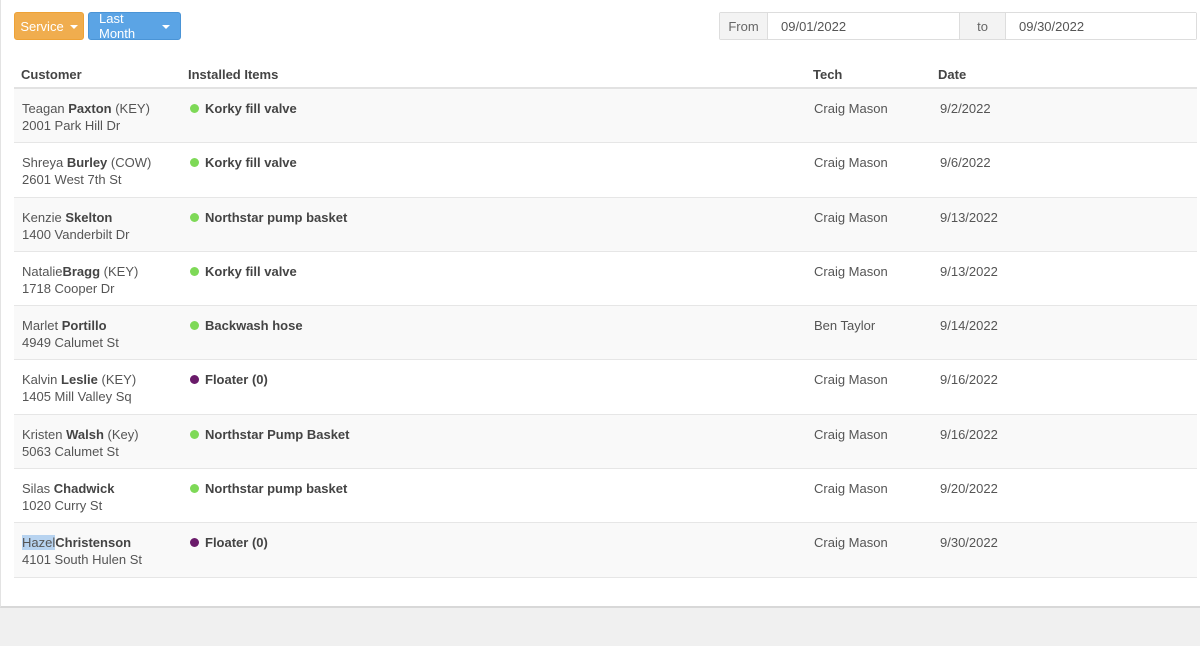  I want to click on customer-name: Shreya Burley (COW), so click(86, 162).